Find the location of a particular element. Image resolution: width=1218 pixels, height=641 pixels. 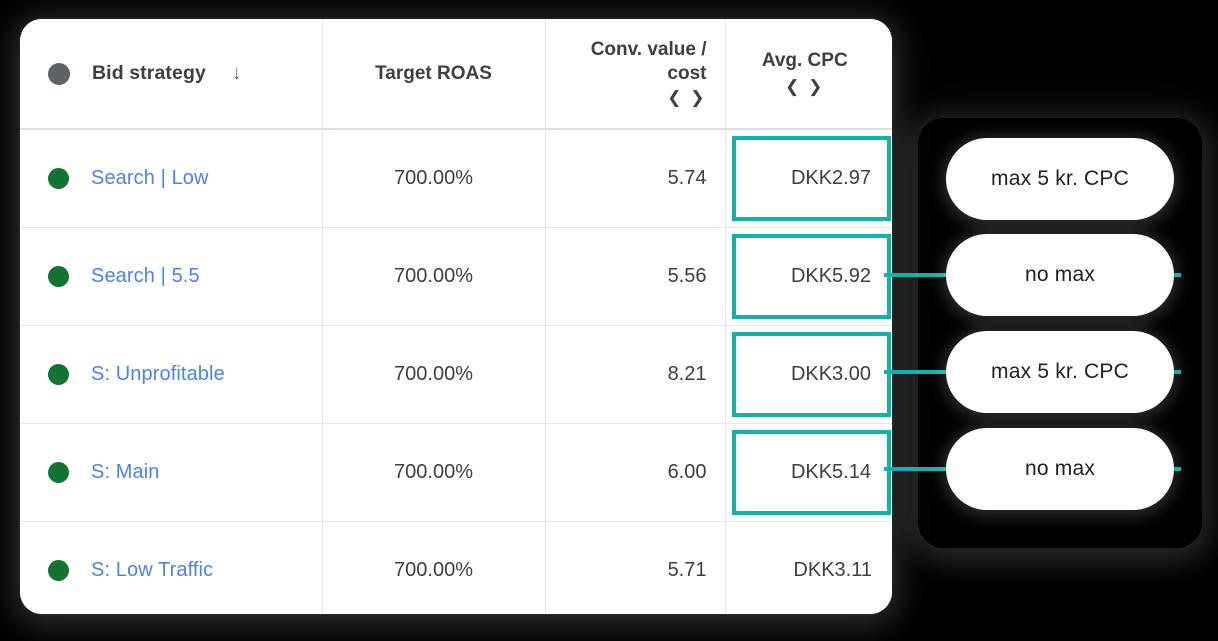

cell-bid-strategy: S: Unprofitable is located at coordinates (171, 374).